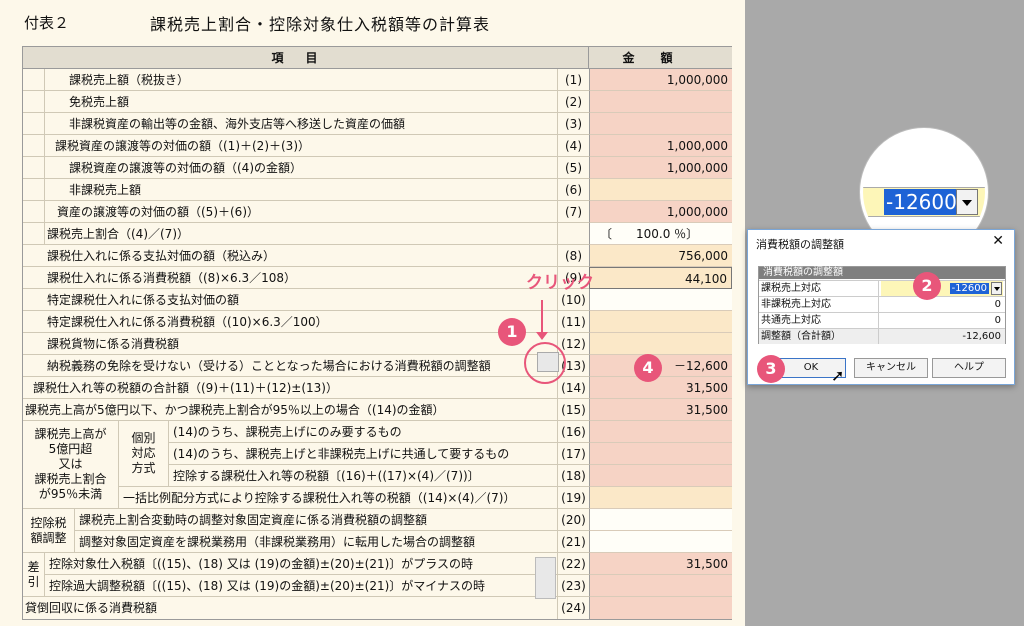 This screenshot has width=1024, height=626. What do you see at coordinates (326, 476) in the screenshot?
I see `row-label: 控除する課税仕入れ等の税額〔(16)＋((17)×(4)／(7))〕` at bounding box center [326, 476].